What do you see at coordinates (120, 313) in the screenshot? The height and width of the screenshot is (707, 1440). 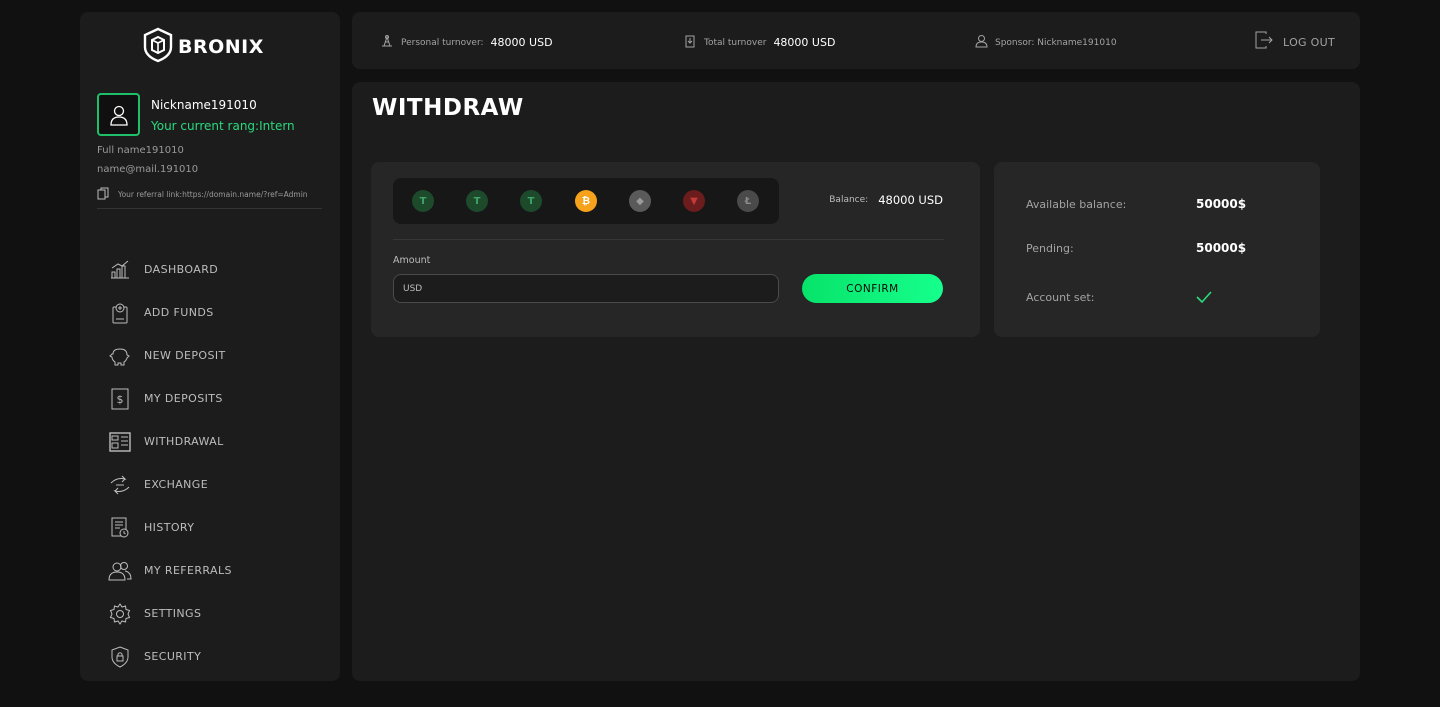 I see `add-funds-icon` at bounding box center [120, 313].